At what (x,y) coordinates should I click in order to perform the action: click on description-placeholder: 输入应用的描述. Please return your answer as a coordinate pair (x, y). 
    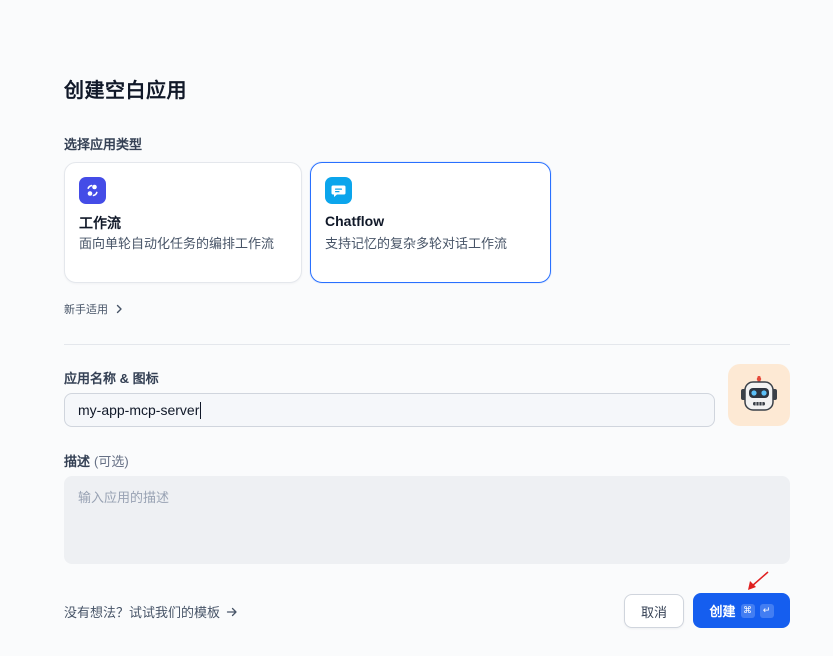
    Looking at the image, I should click on (124, 497).